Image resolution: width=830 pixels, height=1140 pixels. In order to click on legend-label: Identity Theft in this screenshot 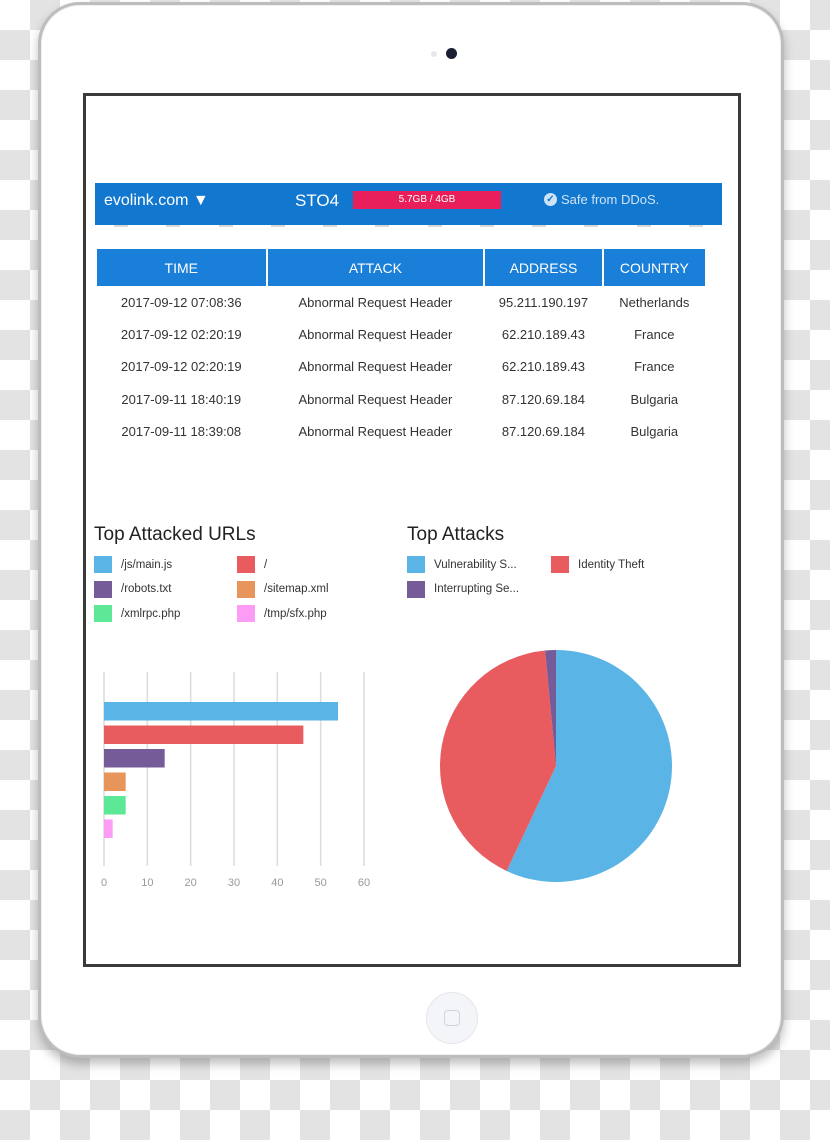, I will do `click(611, 564)`.